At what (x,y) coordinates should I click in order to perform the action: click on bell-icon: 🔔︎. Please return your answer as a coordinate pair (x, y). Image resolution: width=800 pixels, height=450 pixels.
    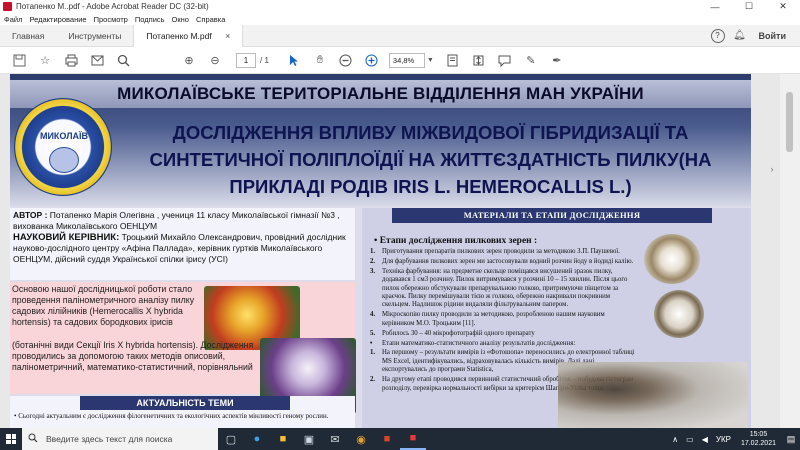
    Looking at the image, I should click on (740, 35).